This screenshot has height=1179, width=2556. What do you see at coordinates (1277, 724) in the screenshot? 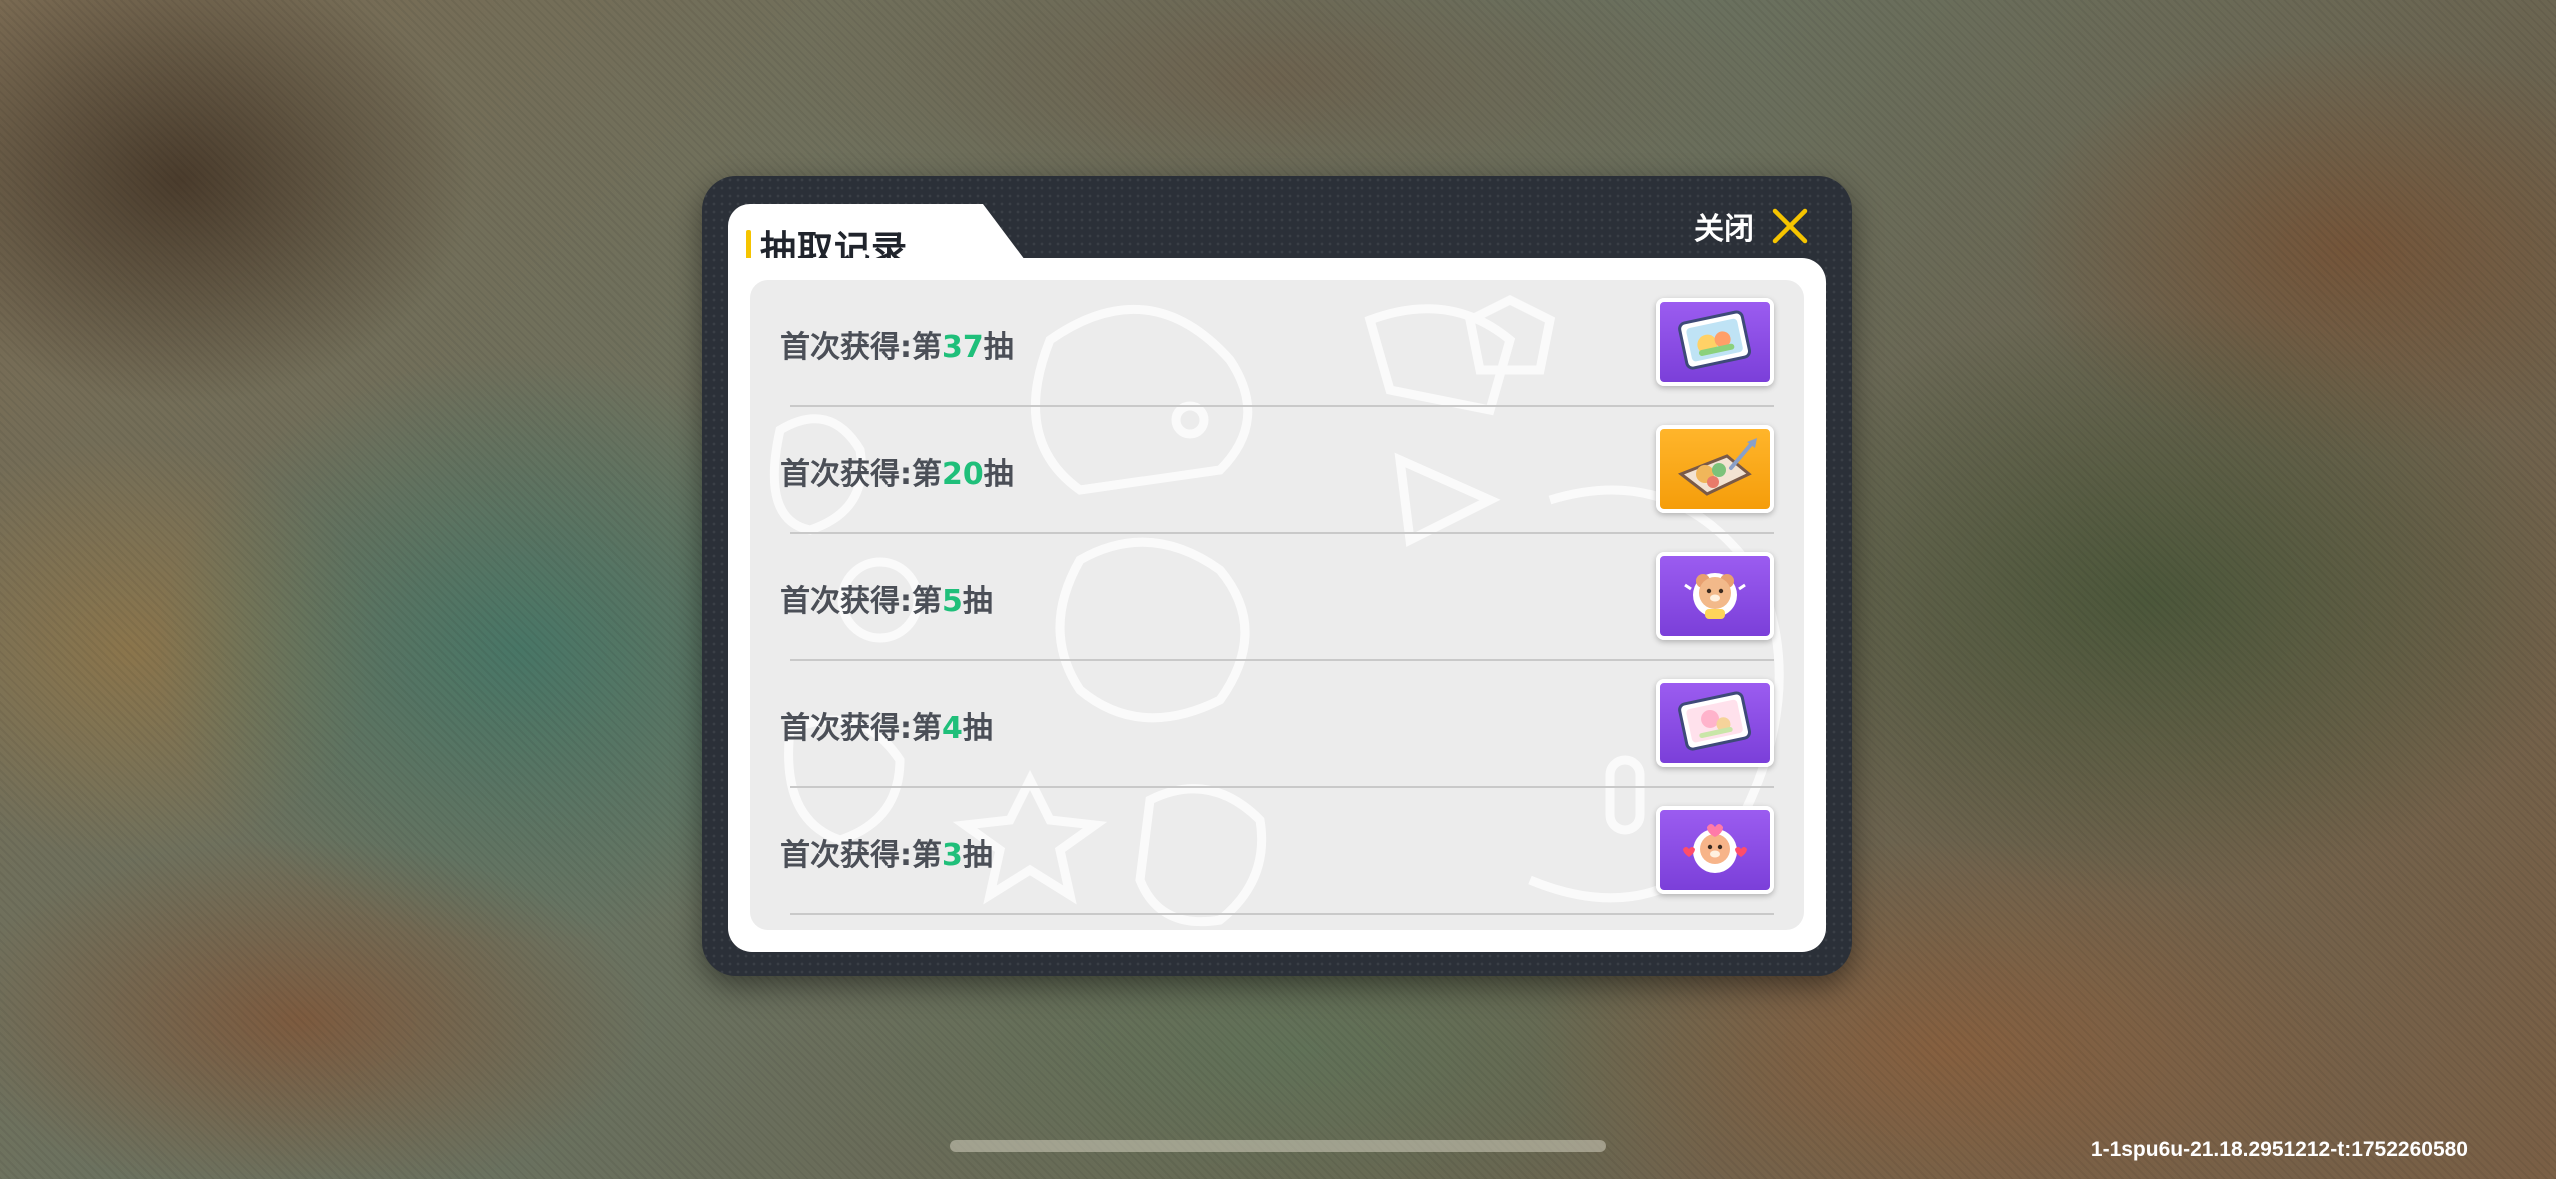
I see `record-row: 首次获得:第4抽` at bounding box center [1277, 724].